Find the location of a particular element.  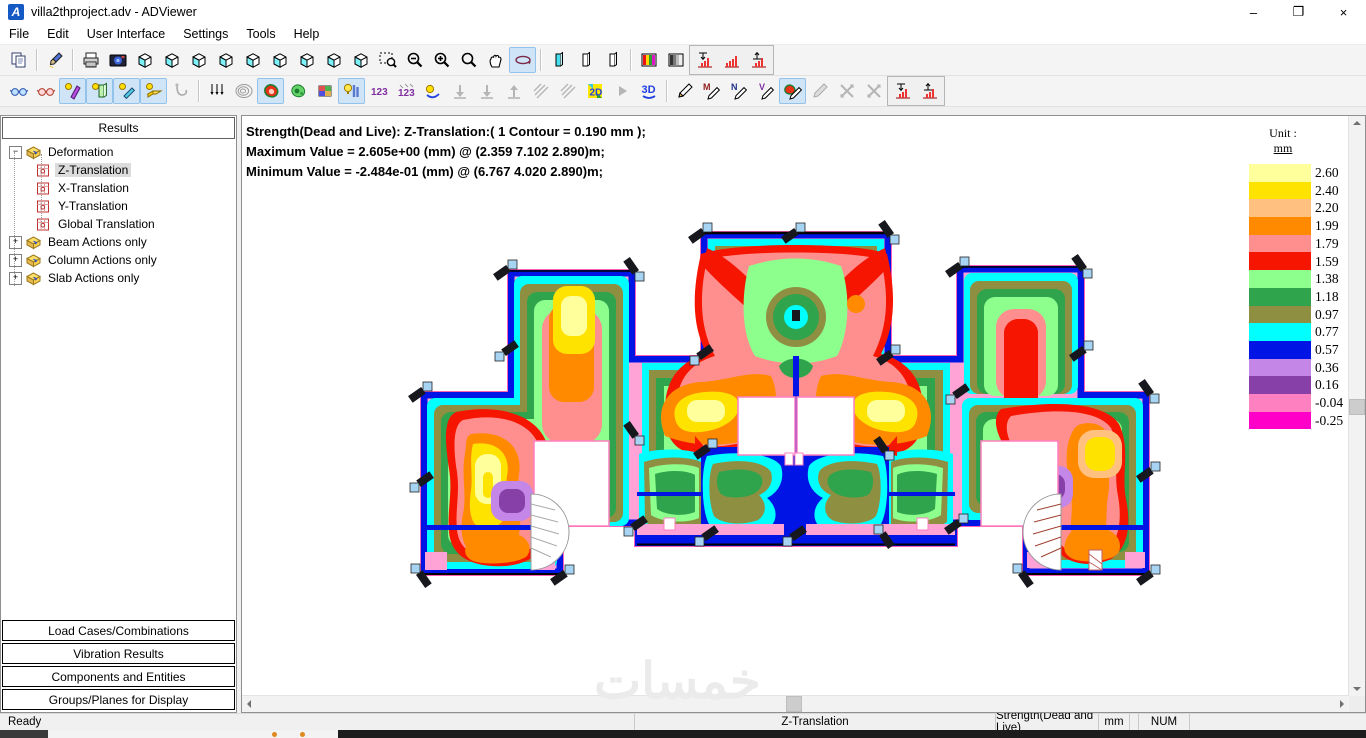

collapse-box: − is located at coordinates (15, 152).